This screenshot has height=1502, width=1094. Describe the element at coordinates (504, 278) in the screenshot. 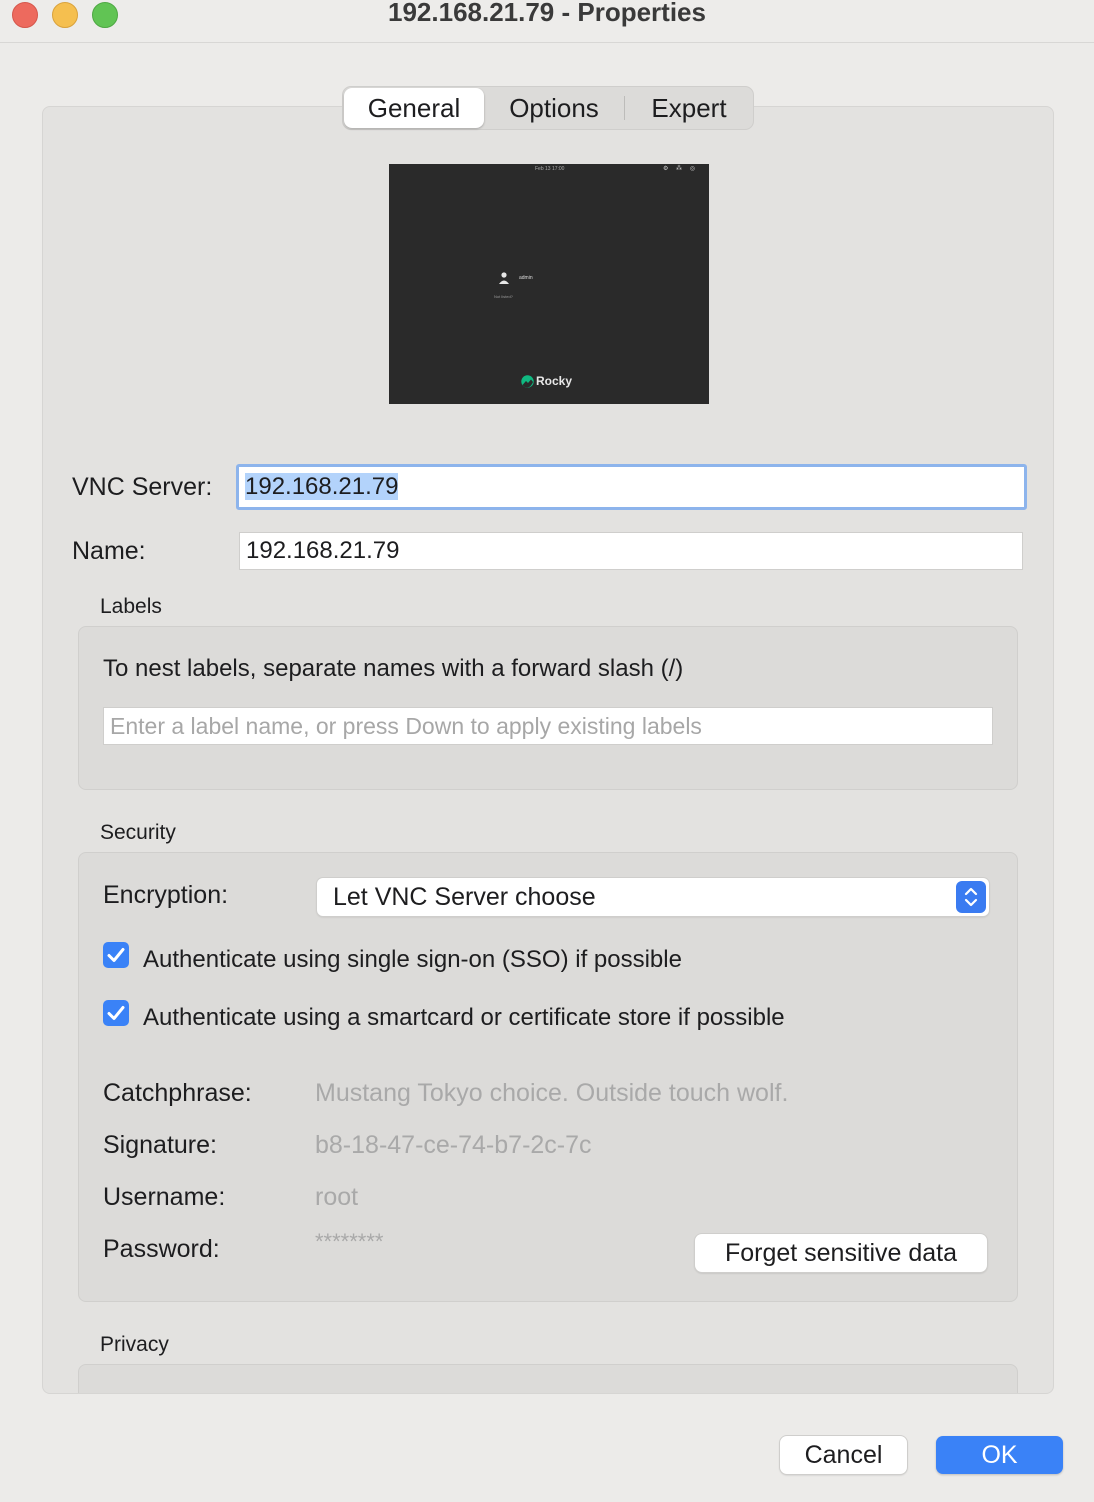

I see `user-avatar-icon` at that location.